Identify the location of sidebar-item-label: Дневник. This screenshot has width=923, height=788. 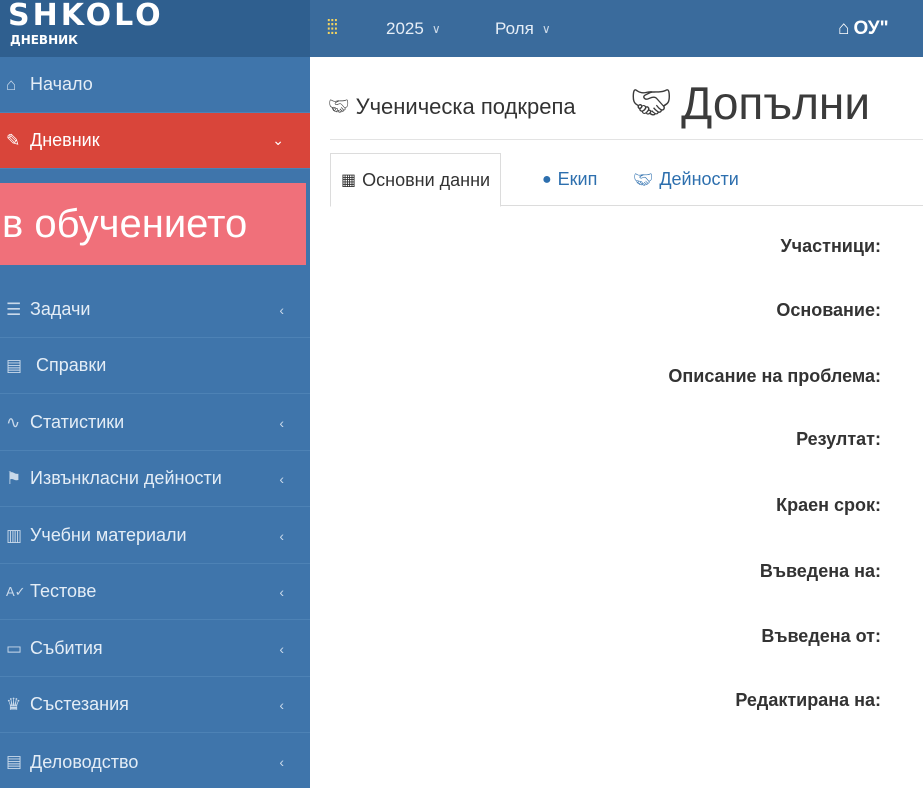
(65, 140).